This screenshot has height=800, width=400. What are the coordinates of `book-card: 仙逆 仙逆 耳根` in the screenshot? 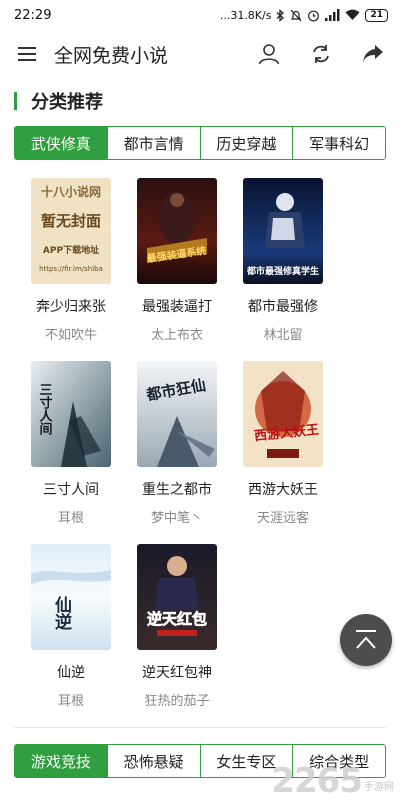 It's located at (71, 626).